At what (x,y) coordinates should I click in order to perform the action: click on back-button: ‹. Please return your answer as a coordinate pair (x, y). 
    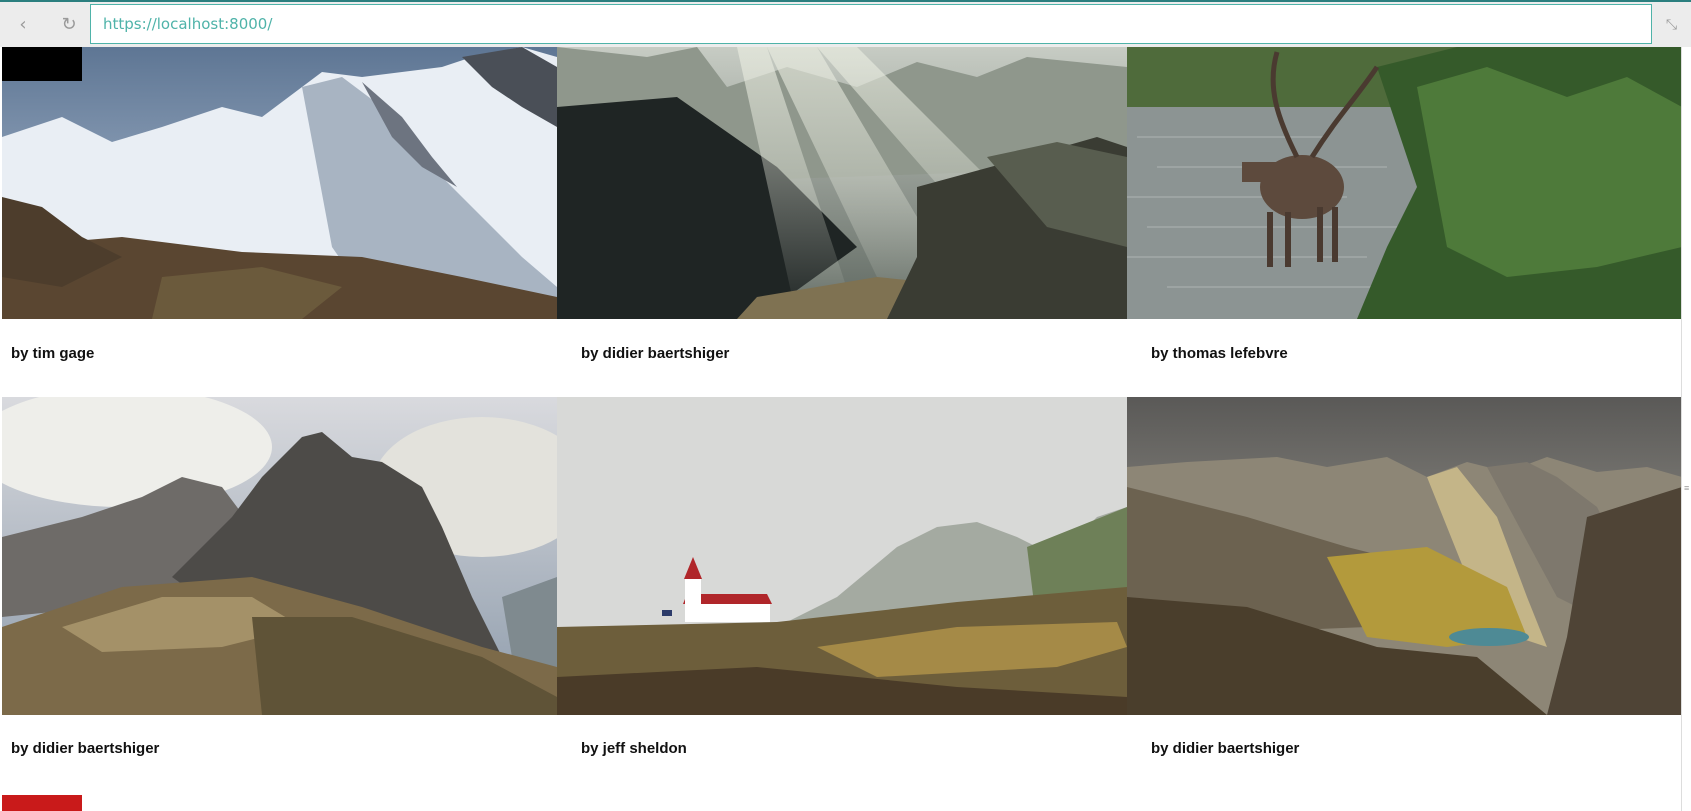
    Looking at the image, I should click on (23, 24).